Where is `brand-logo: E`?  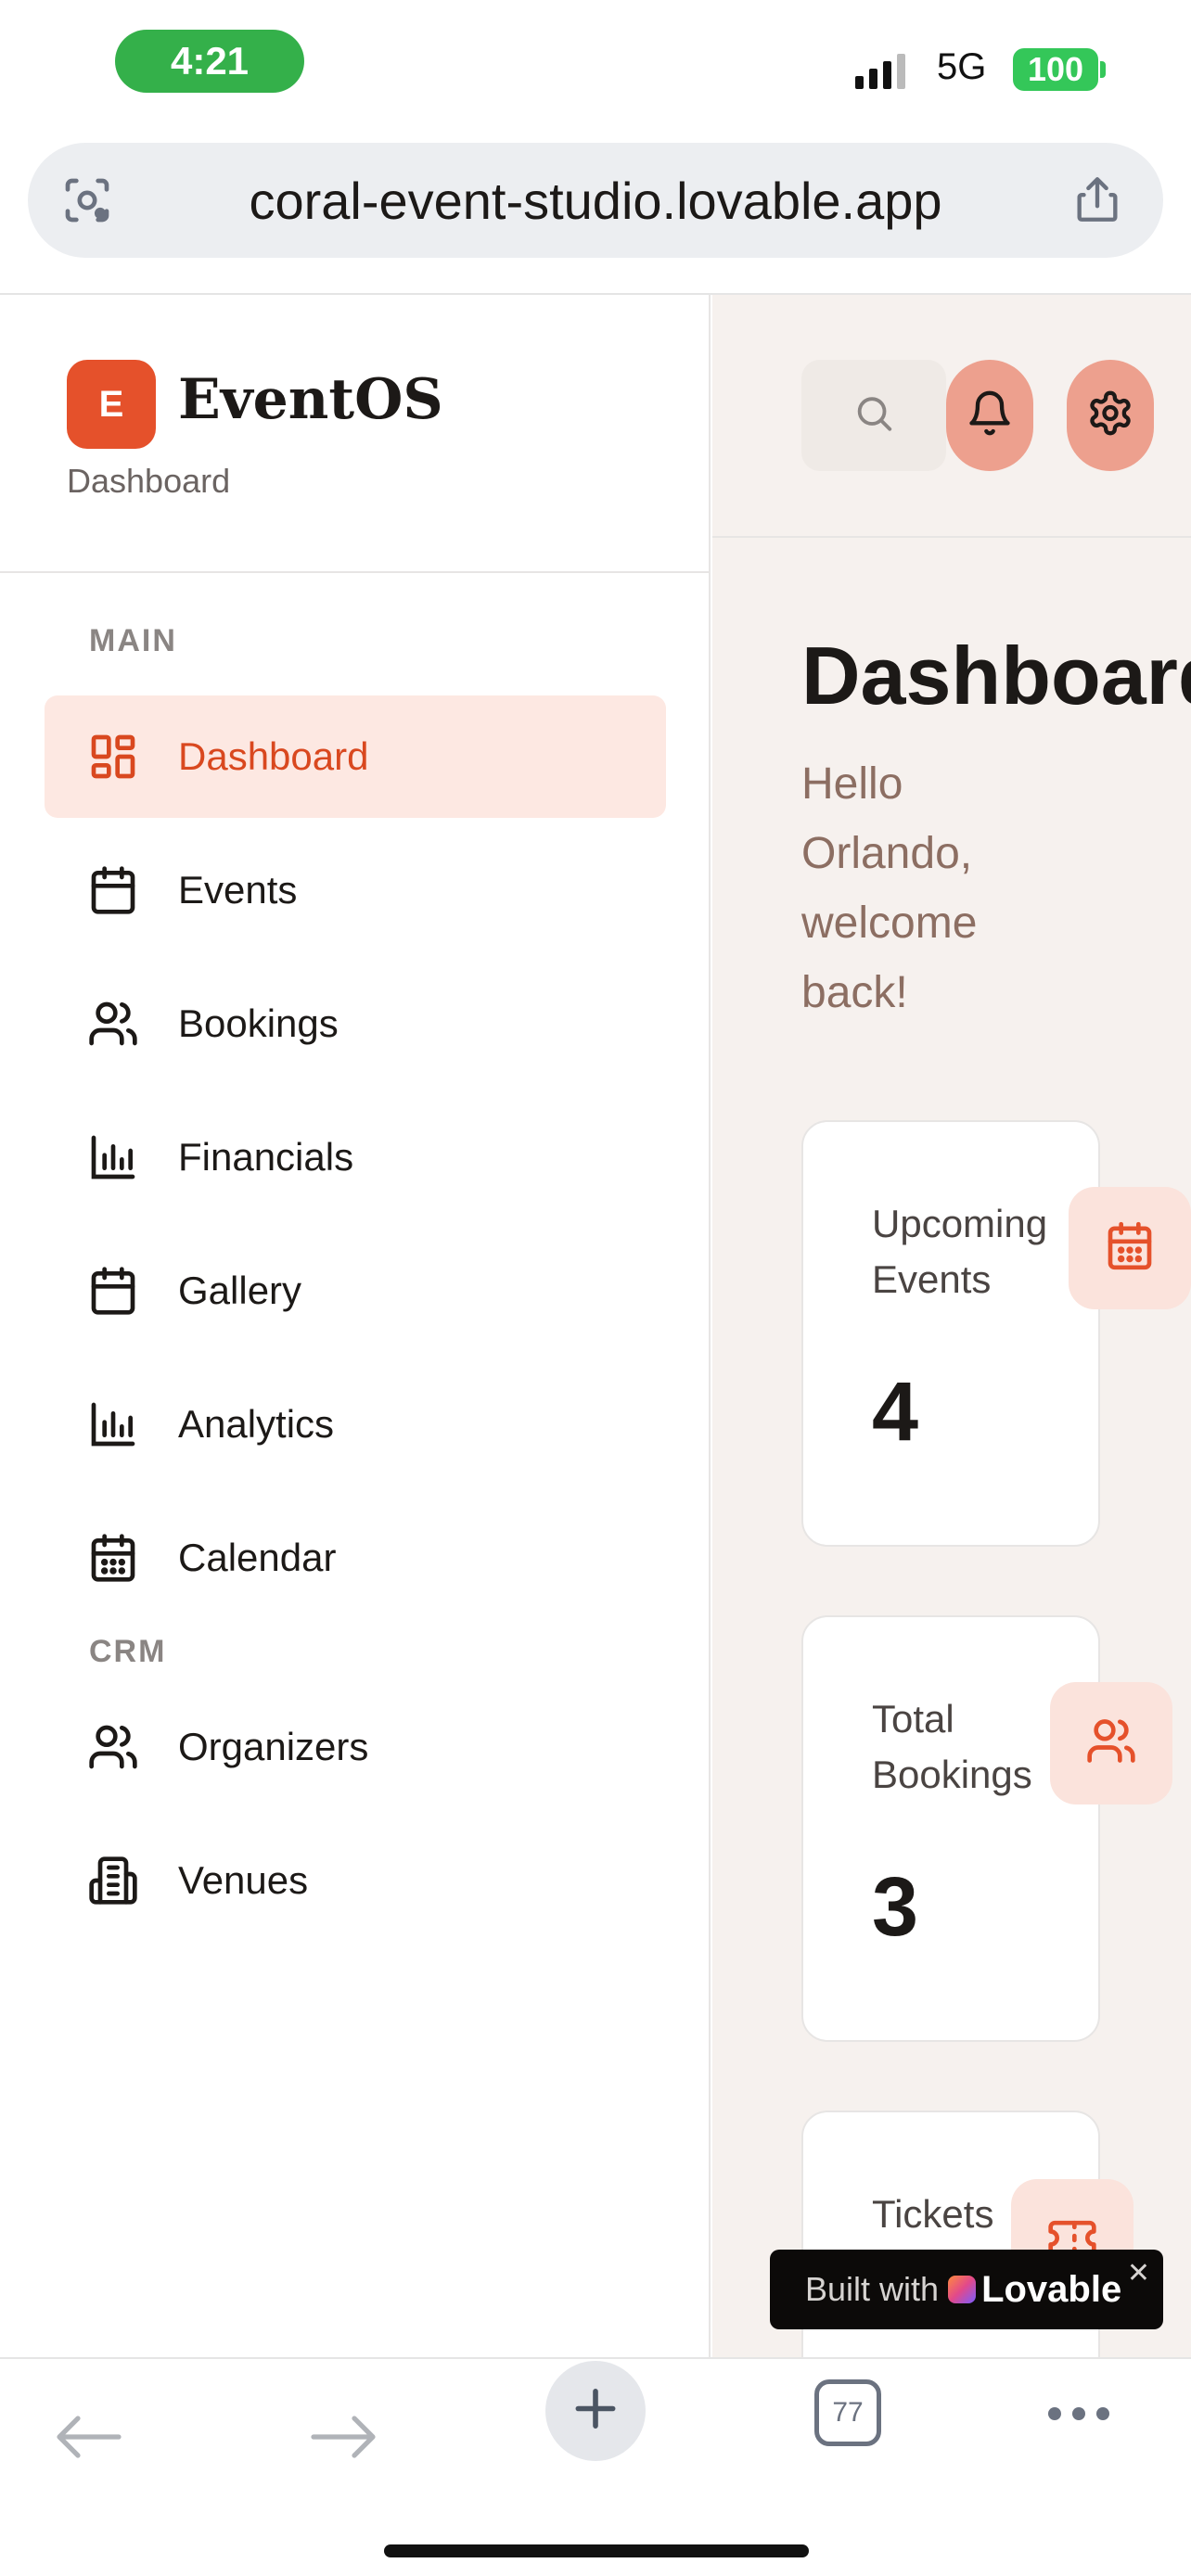
brand-logo: E is located at coordinates (111, 405).